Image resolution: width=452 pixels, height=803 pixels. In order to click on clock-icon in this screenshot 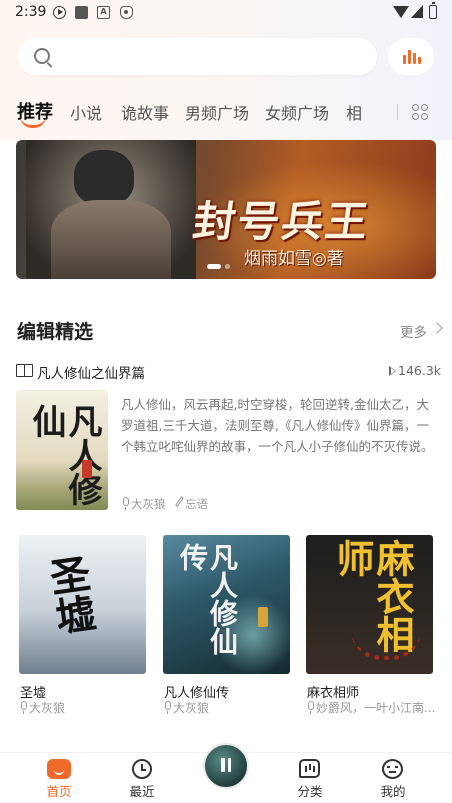, I will do `click(142, 769)`.